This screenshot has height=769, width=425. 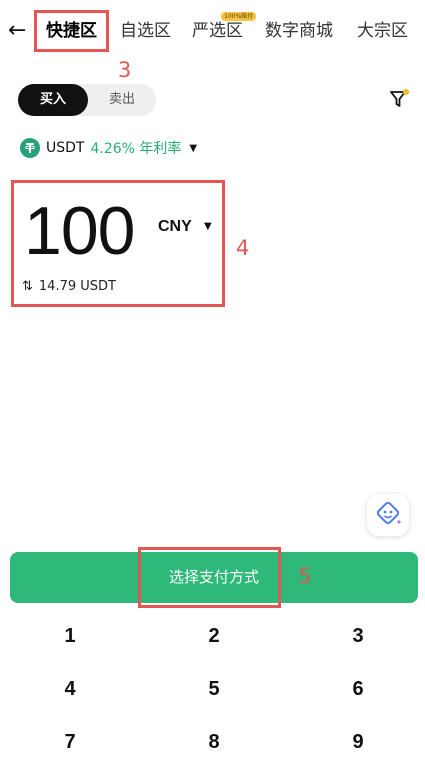 What do you see at coordinates (382, 31) in the screenshot?
I see `tab-bulk: 大宗区` at bounding box center [382, 31].